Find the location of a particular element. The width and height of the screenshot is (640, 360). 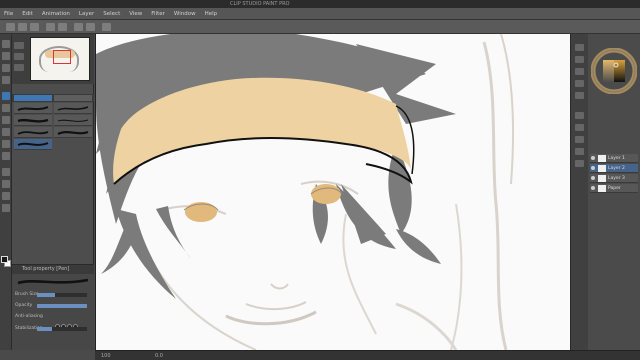

new-icon is located at coordinates (10, 27).